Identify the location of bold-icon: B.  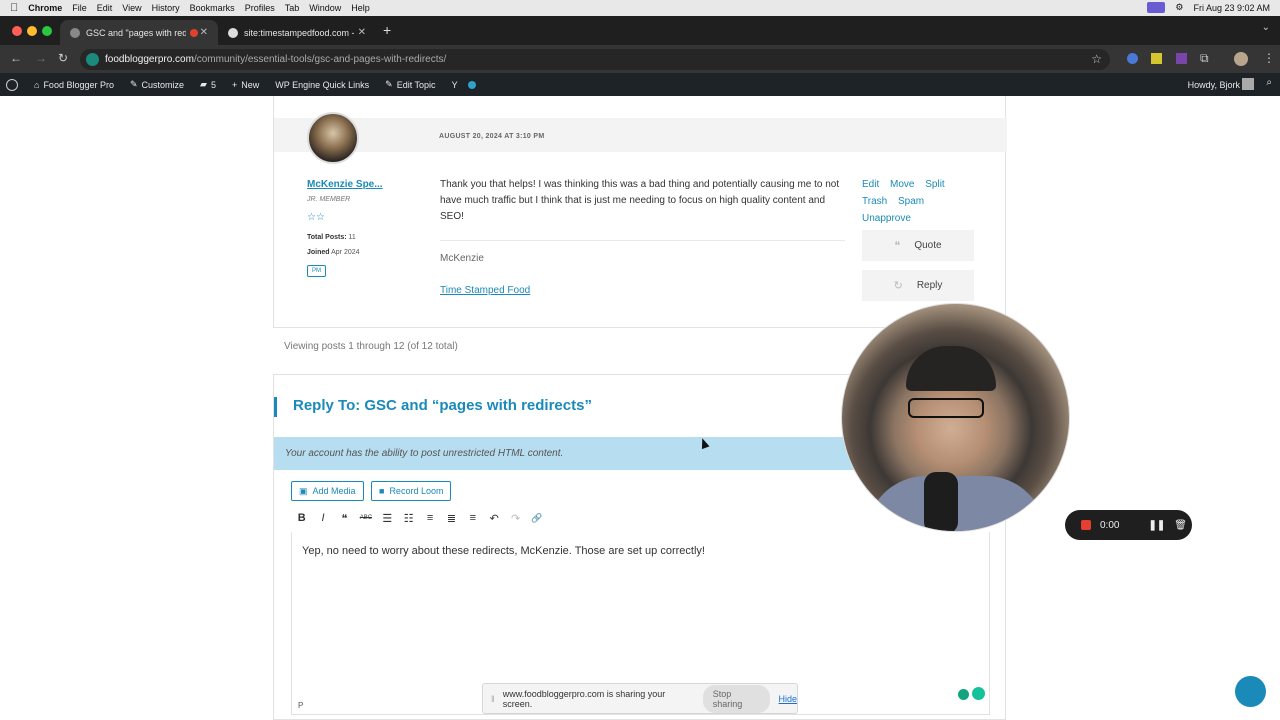
(301, 518).